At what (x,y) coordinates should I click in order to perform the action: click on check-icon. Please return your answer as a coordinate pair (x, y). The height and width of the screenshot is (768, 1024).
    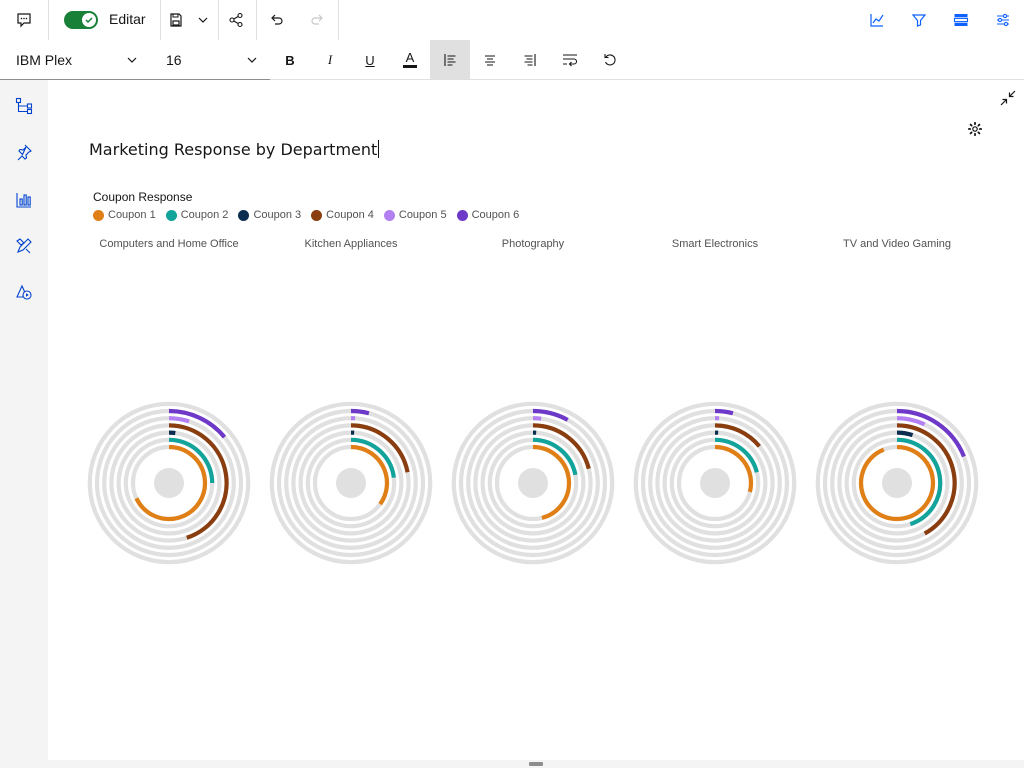
    Looking at the image, I should click on (89, 20).